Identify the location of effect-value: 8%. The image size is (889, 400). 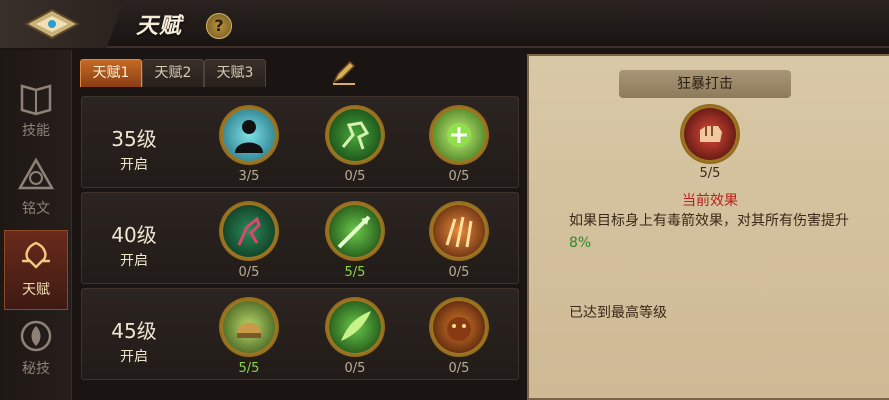
(580, 243).